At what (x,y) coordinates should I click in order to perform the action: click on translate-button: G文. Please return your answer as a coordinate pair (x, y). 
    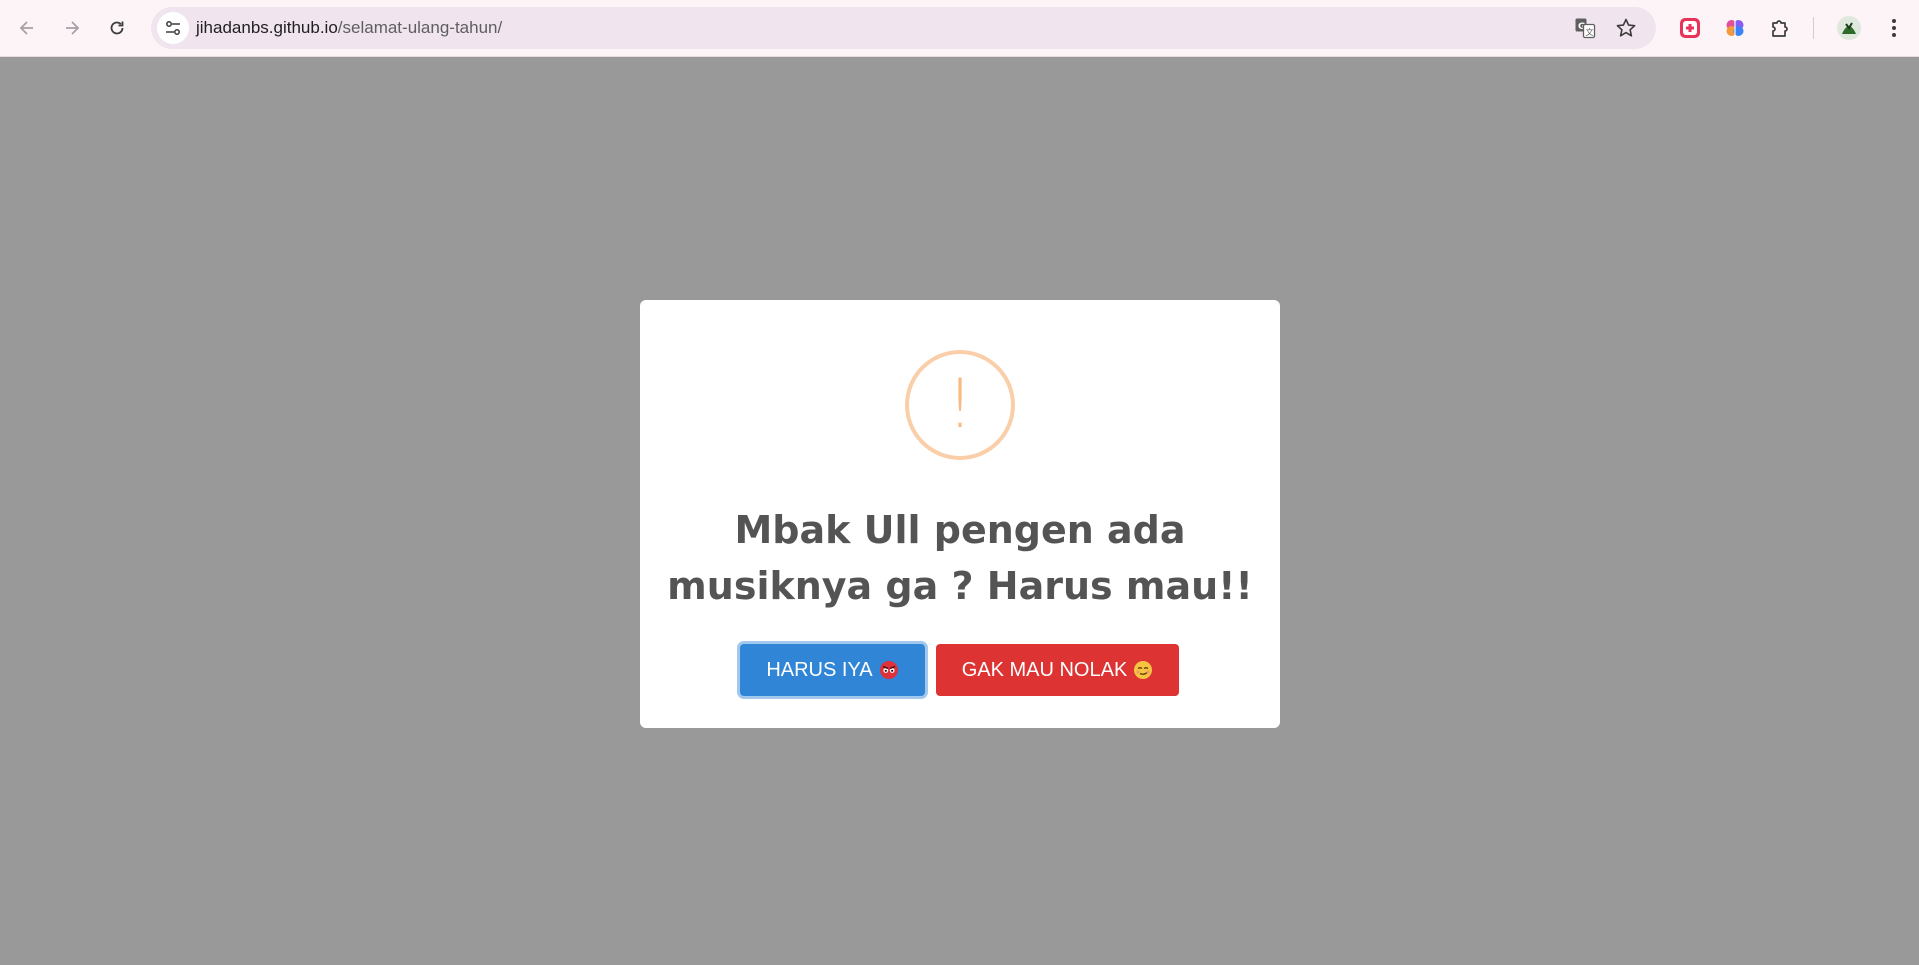
    Looking at the image, I should click on (1585, 28).